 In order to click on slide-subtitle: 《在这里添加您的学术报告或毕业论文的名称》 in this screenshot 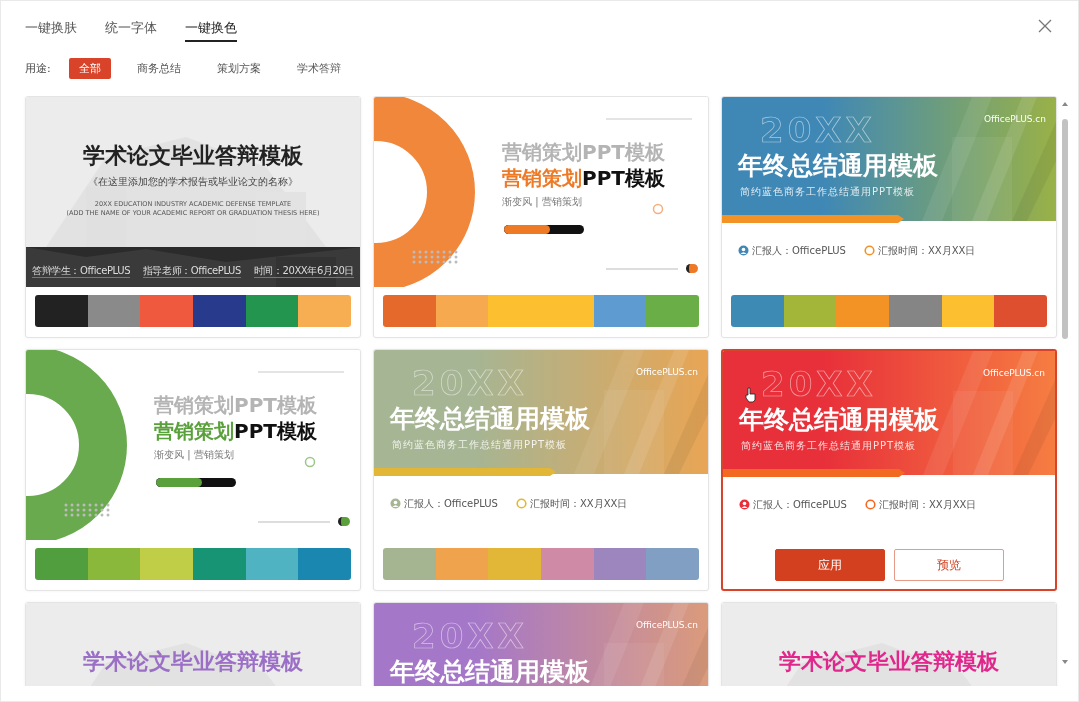, I will do `click(193, 182)`.